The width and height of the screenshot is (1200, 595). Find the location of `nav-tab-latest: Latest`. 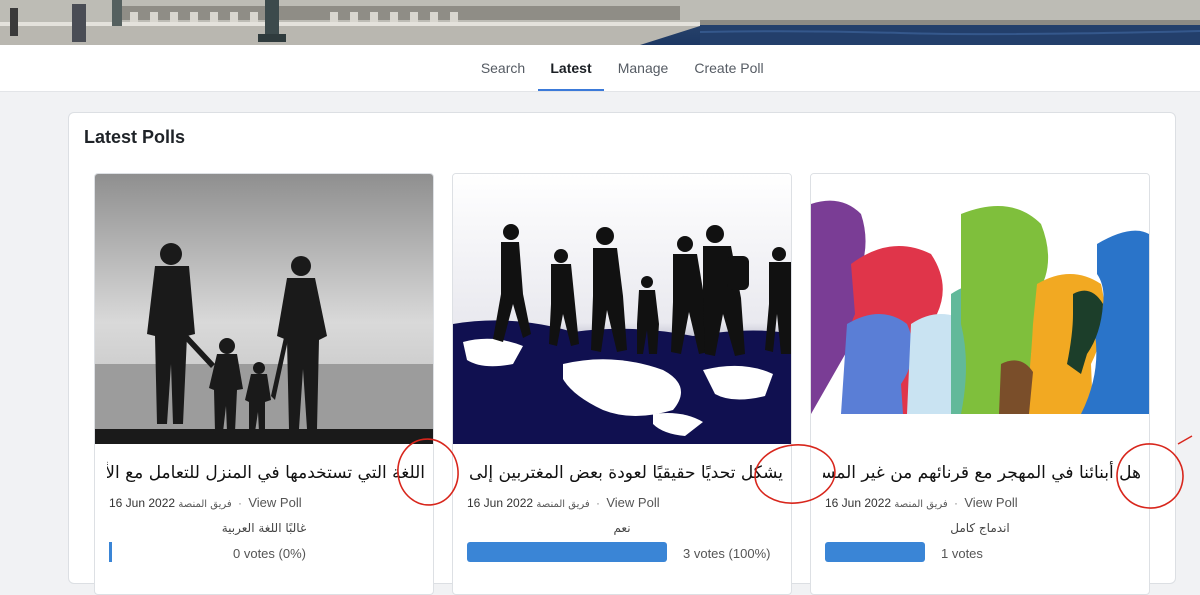

nav-tab-latest: Latest is located at coordinates (571, 68).